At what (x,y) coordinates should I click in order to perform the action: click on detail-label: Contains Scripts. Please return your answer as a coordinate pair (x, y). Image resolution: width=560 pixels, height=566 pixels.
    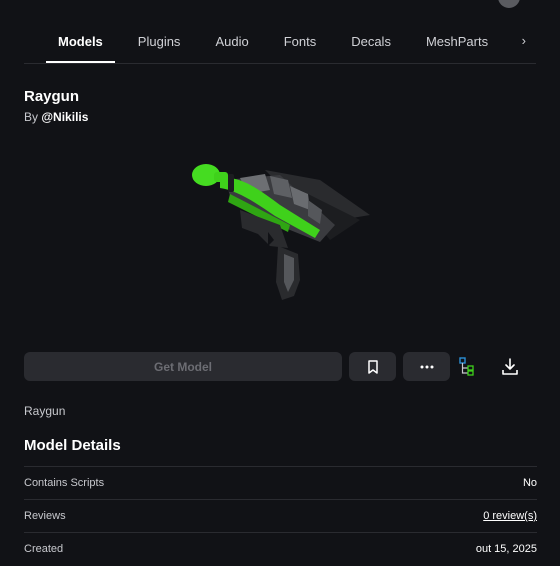
    Looking at the image, I should click on (64, 483).